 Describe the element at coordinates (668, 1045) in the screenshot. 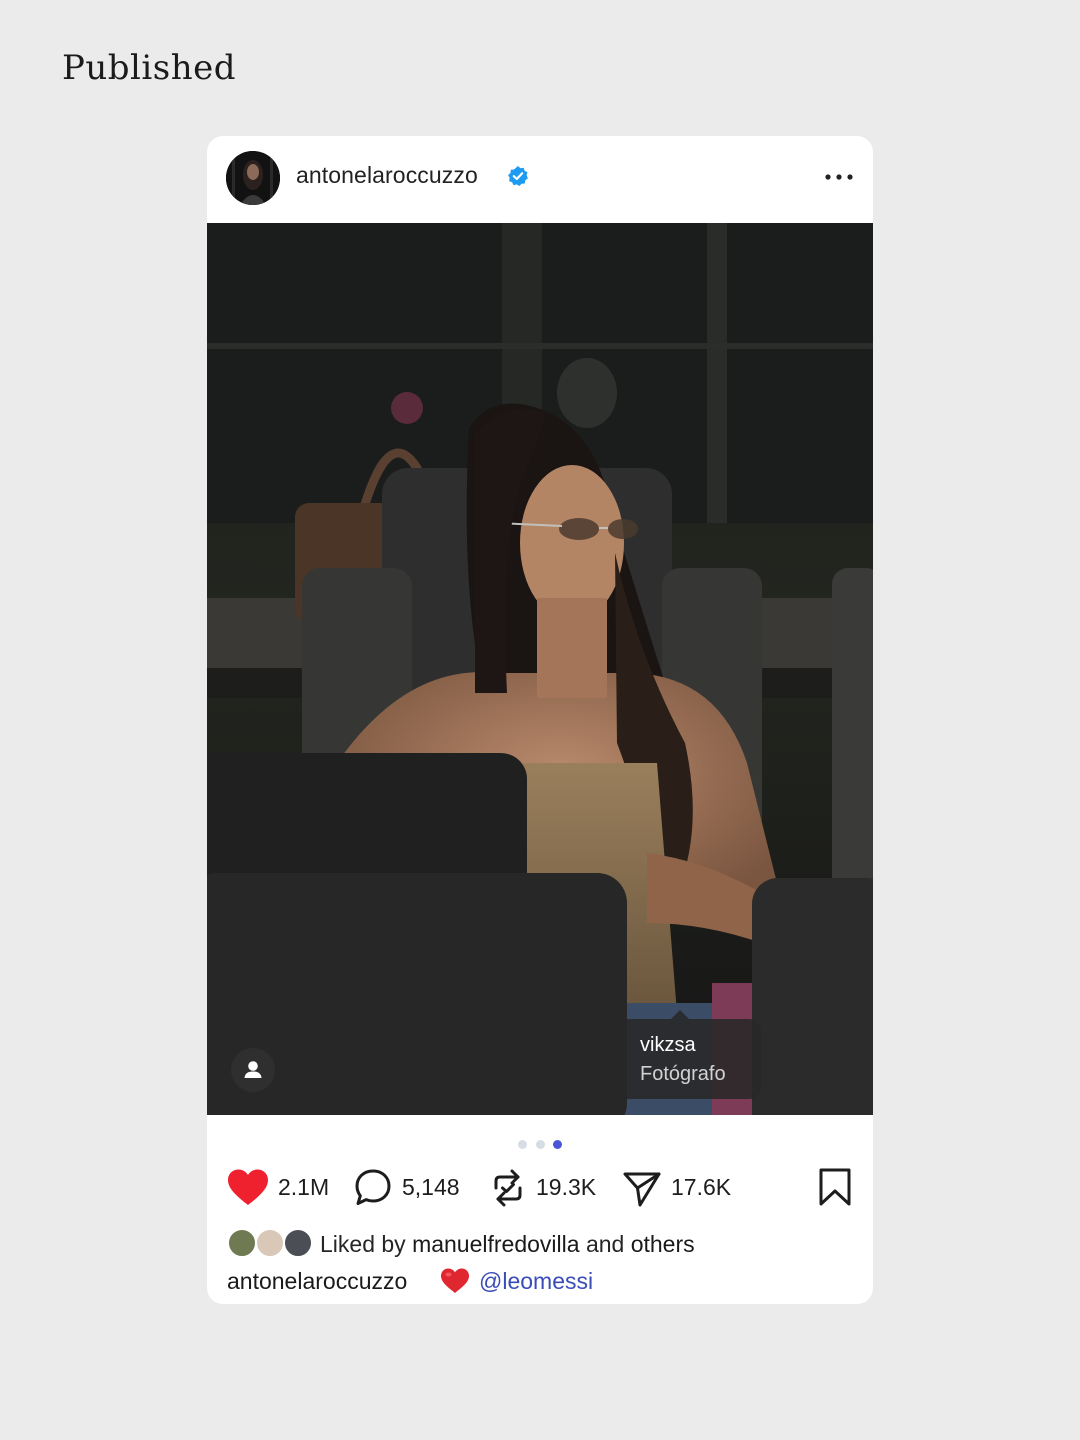

I see `photo-tag-name: vikzsa` at that location.